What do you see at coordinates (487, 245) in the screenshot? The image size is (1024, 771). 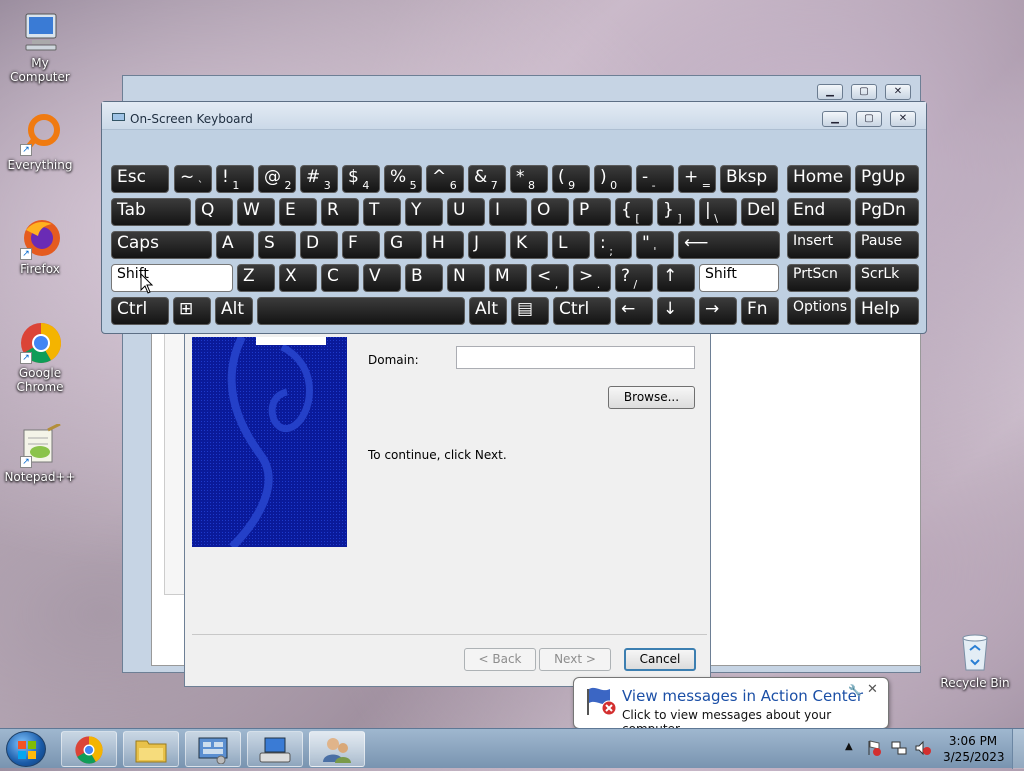 I see `key-j: J` at bounding box center [487, 245].